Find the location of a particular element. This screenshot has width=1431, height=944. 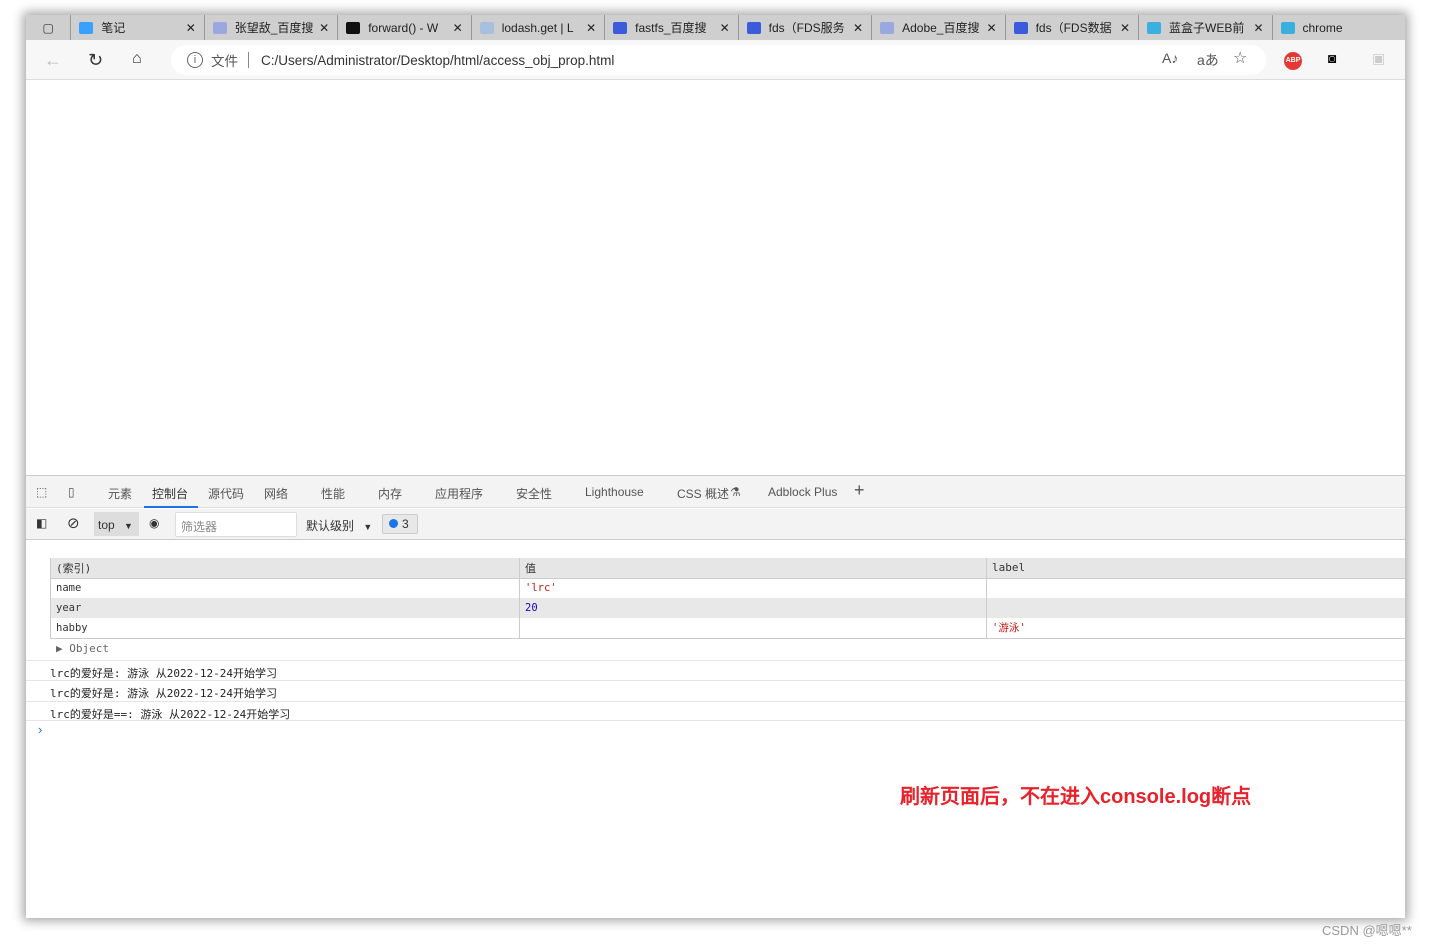

filter-input: 筛选器 is located at coordinates (236, 524).